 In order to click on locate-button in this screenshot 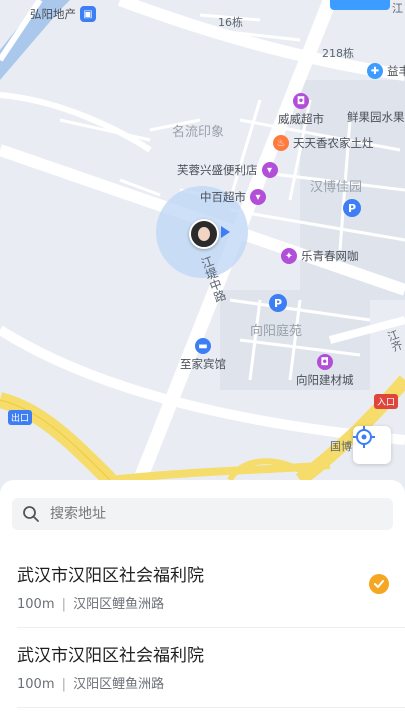, I will do `click(372, 445)`.